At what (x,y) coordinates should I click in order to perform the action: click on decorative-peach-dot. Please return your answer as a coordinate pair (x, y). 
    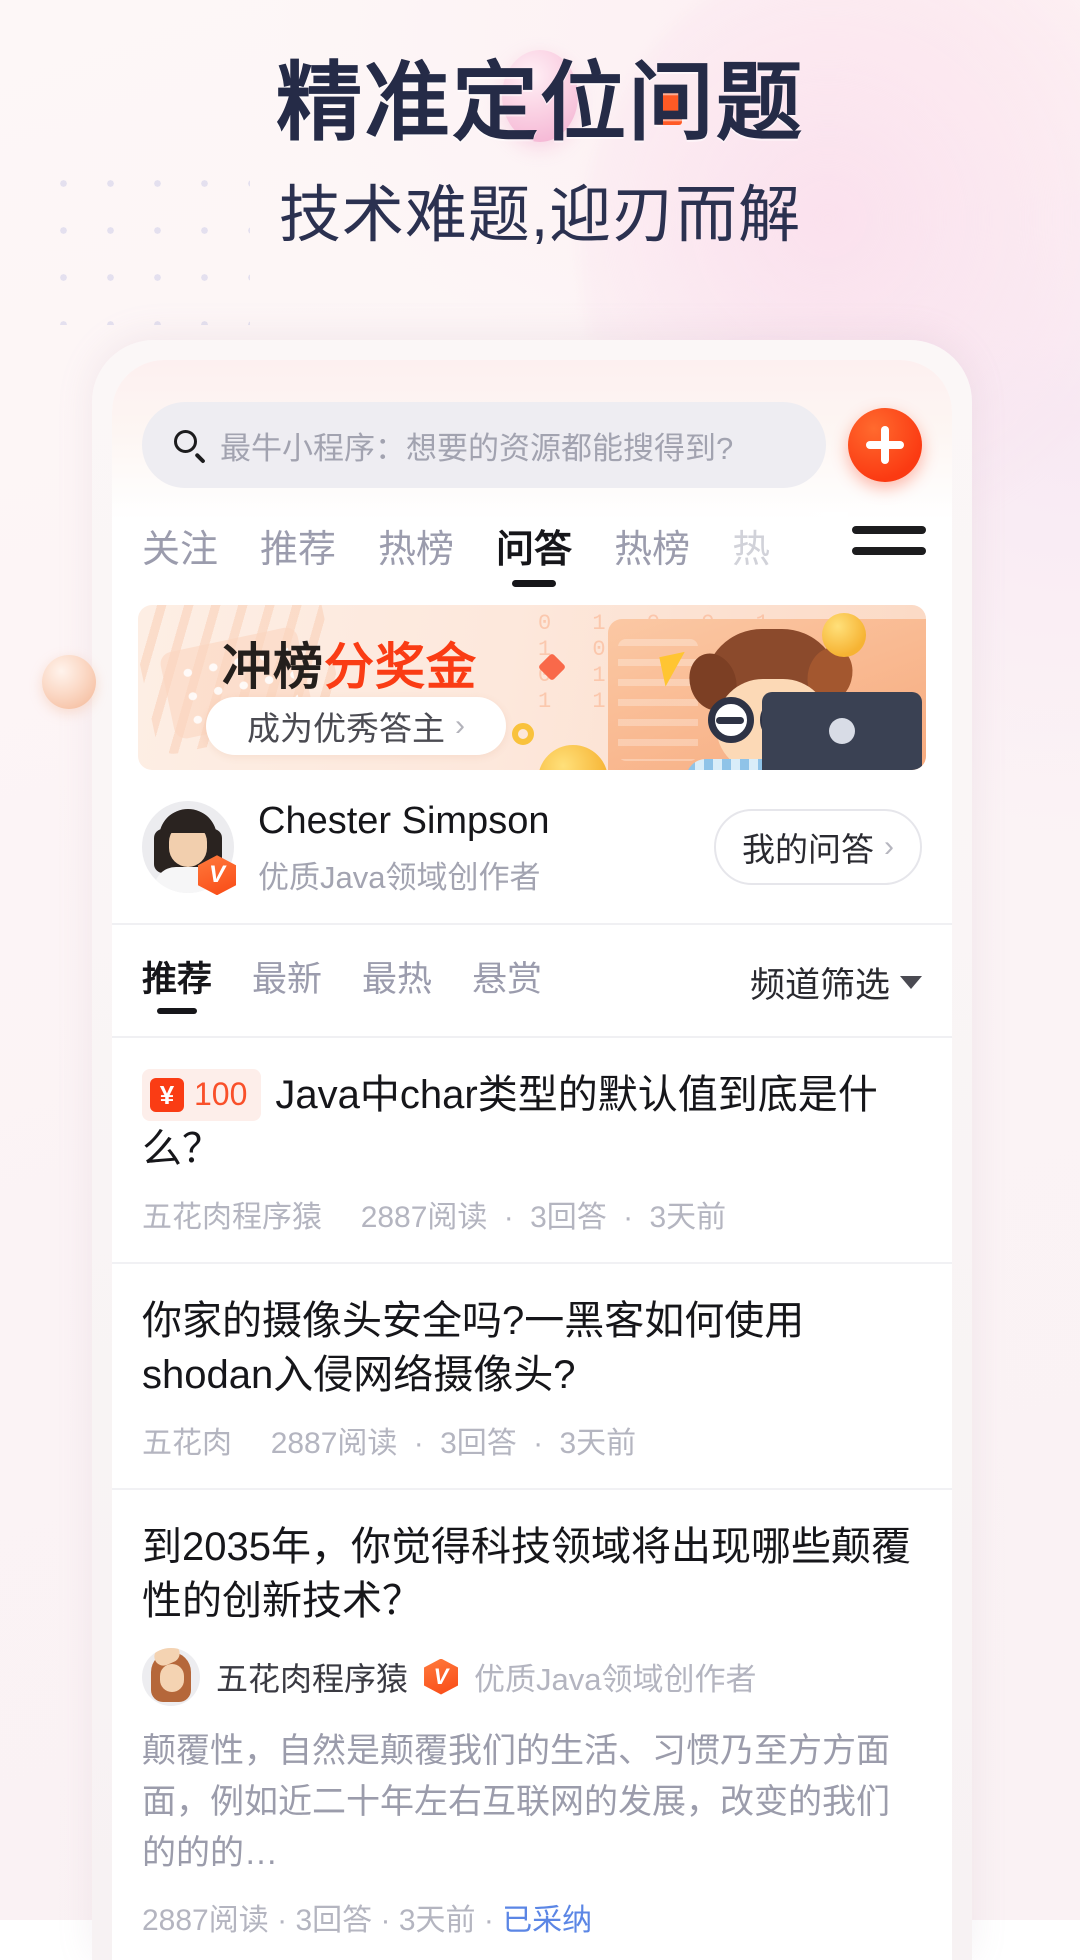
    Looking at the image, I should click on (69, 682).